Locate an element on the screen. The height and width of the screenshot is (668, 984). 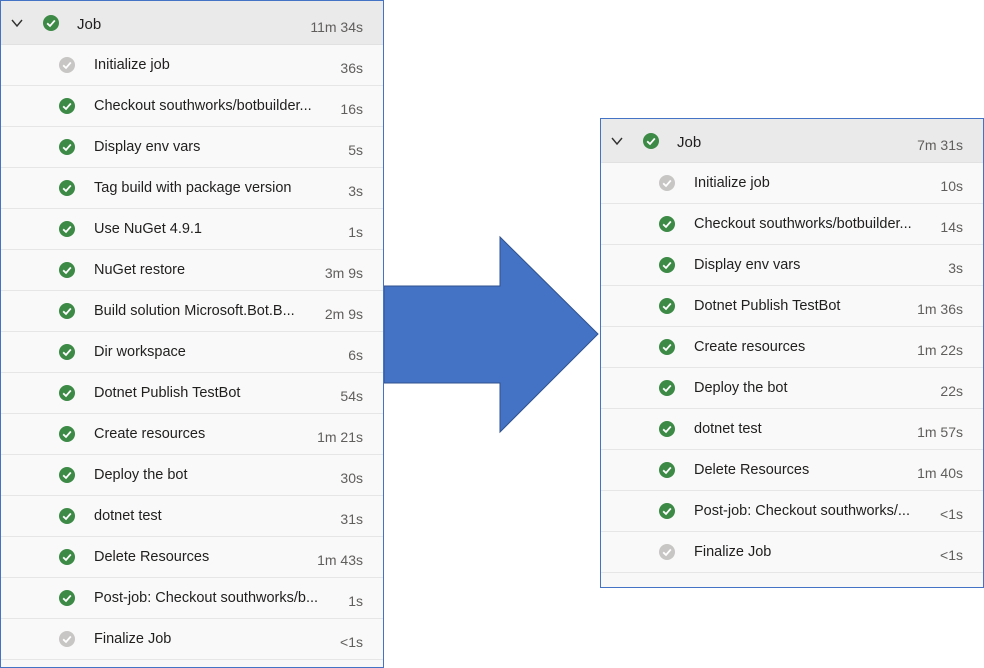
step-duration: 54s is located at coordinates (351, 396).